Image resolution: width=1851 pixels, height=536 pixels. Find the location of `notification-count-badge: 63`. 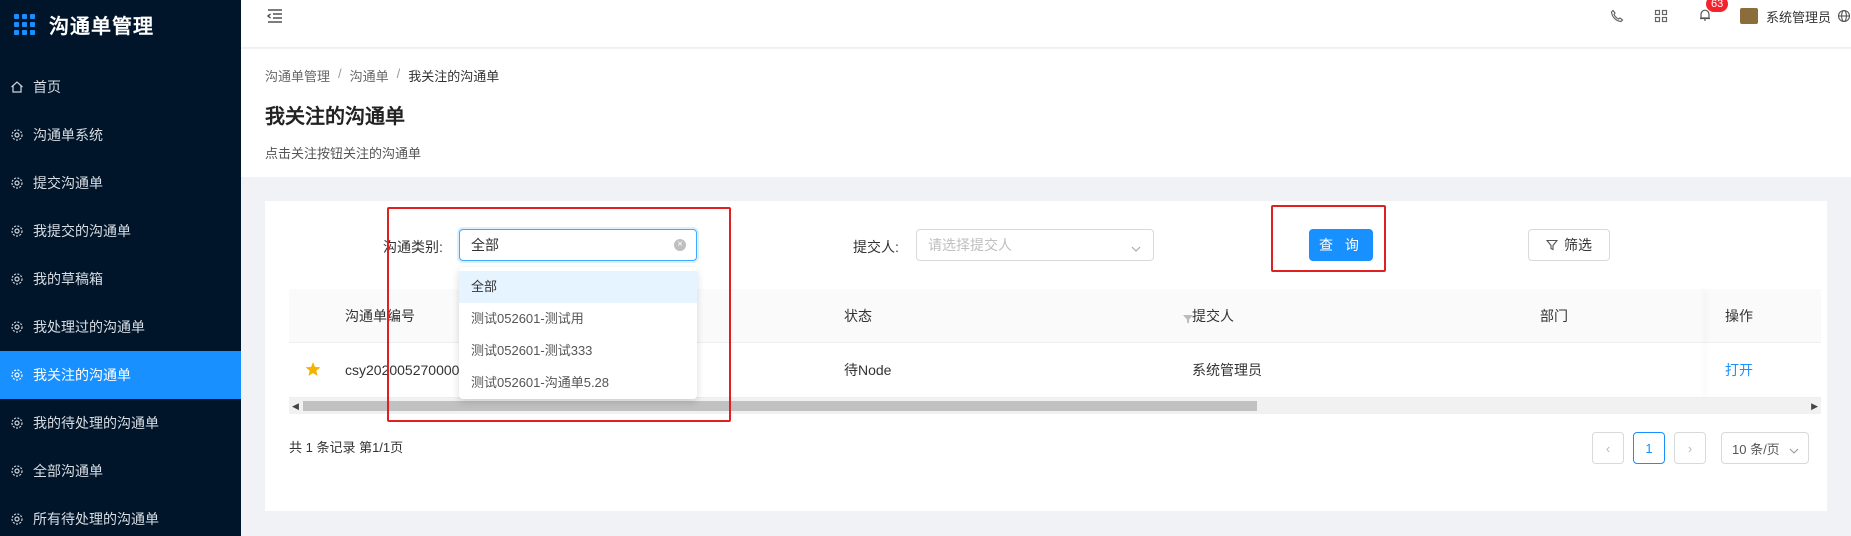

notification-count-badge: 63 is located at coordinates (1717, 6).